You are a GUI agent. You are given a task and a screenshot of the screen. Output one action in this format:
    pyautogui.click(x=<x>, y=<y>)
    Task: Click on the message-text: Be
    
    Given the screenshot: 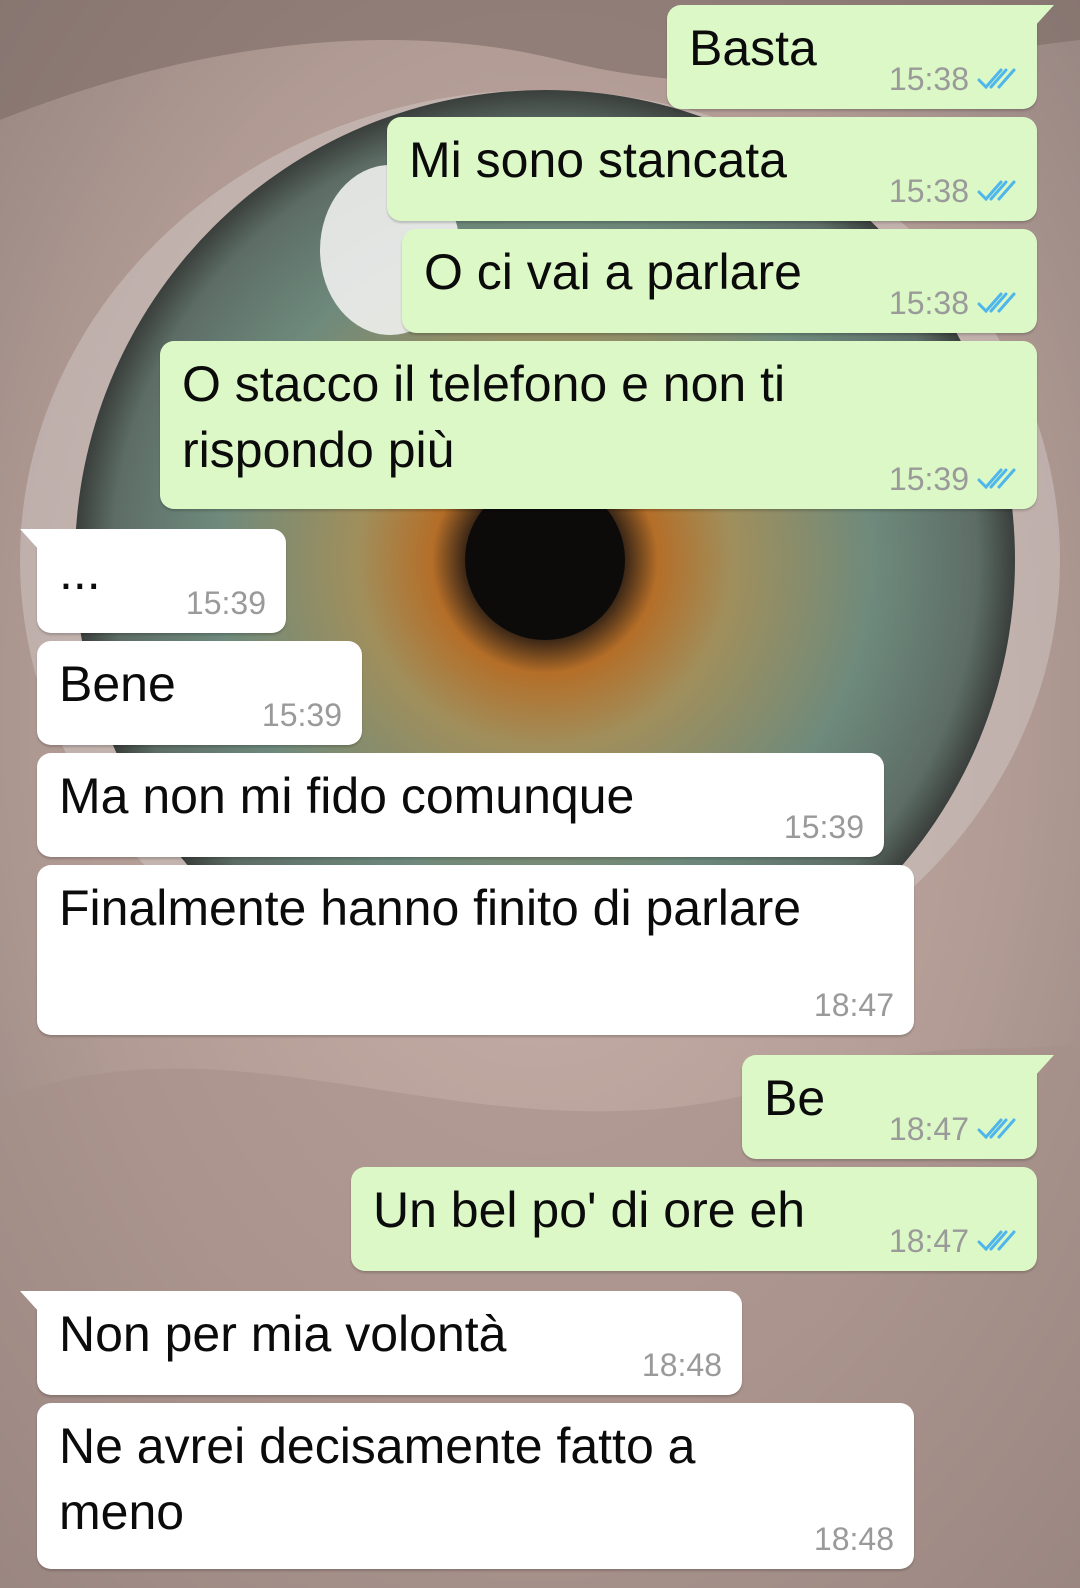 What is the action you would take?
    pyautogui.click(x=795, y=1098)
    